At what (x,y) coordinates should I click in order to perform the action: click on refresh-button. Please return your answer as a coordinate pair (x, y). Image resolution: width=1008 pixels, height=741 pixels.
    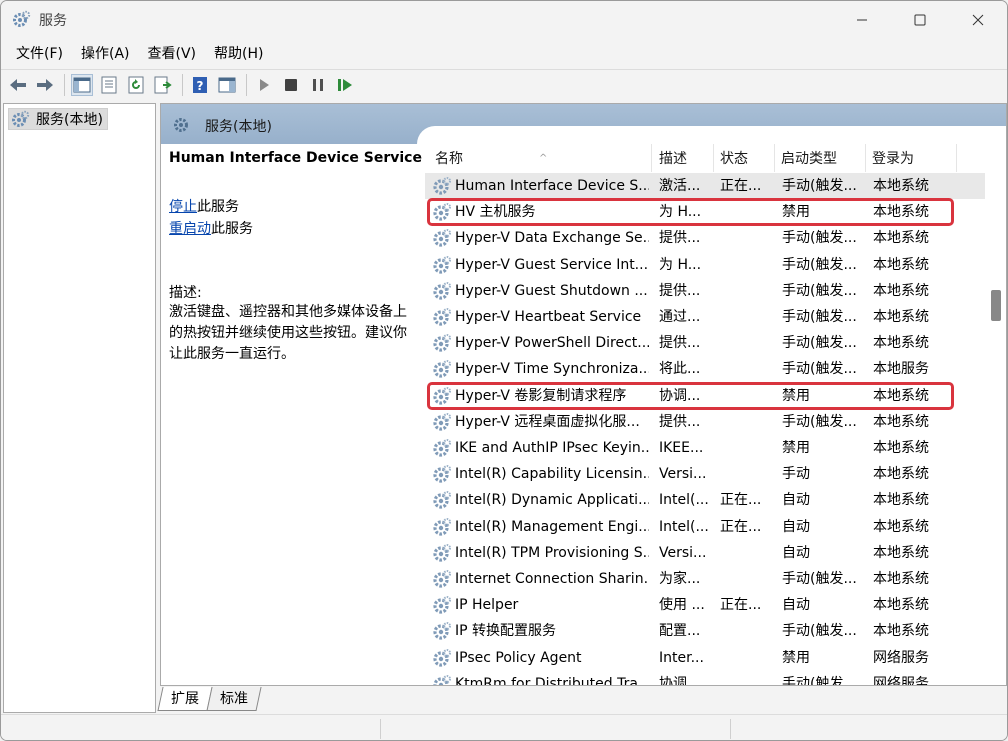
    Looking at the image, I should click on (136, 85).